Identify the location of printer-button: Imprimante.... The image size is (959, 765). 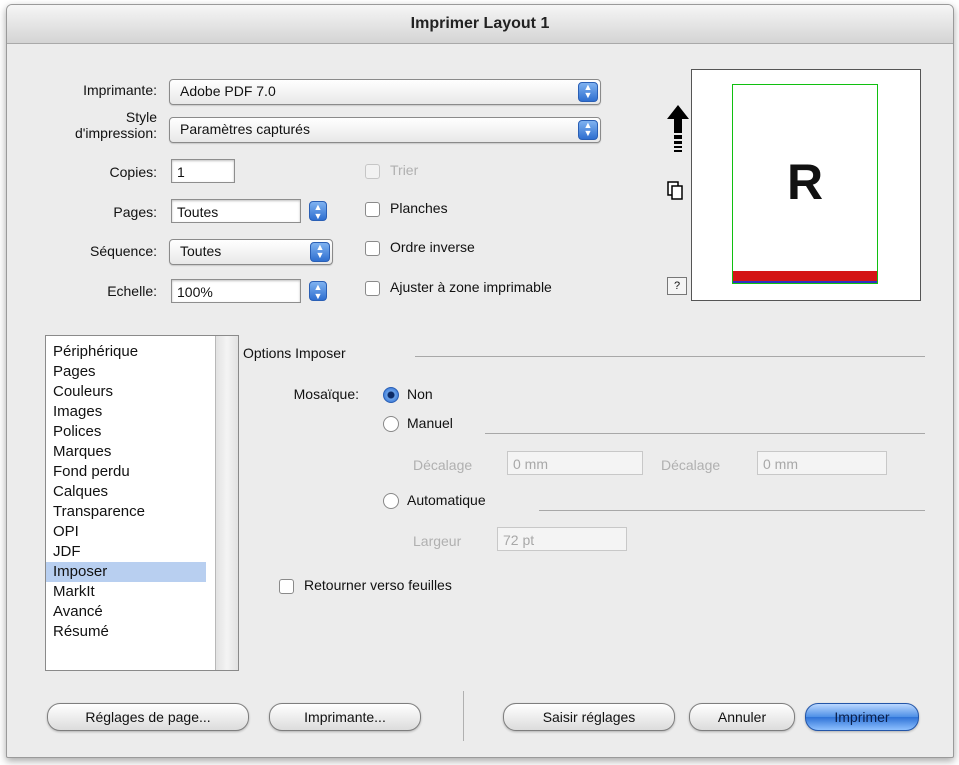
(345, 717).